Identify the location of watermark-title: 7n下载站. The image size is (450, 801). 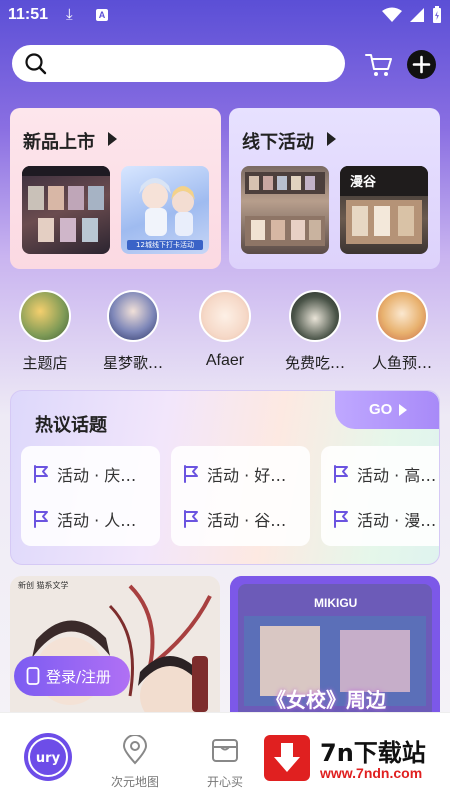
(373, 753).